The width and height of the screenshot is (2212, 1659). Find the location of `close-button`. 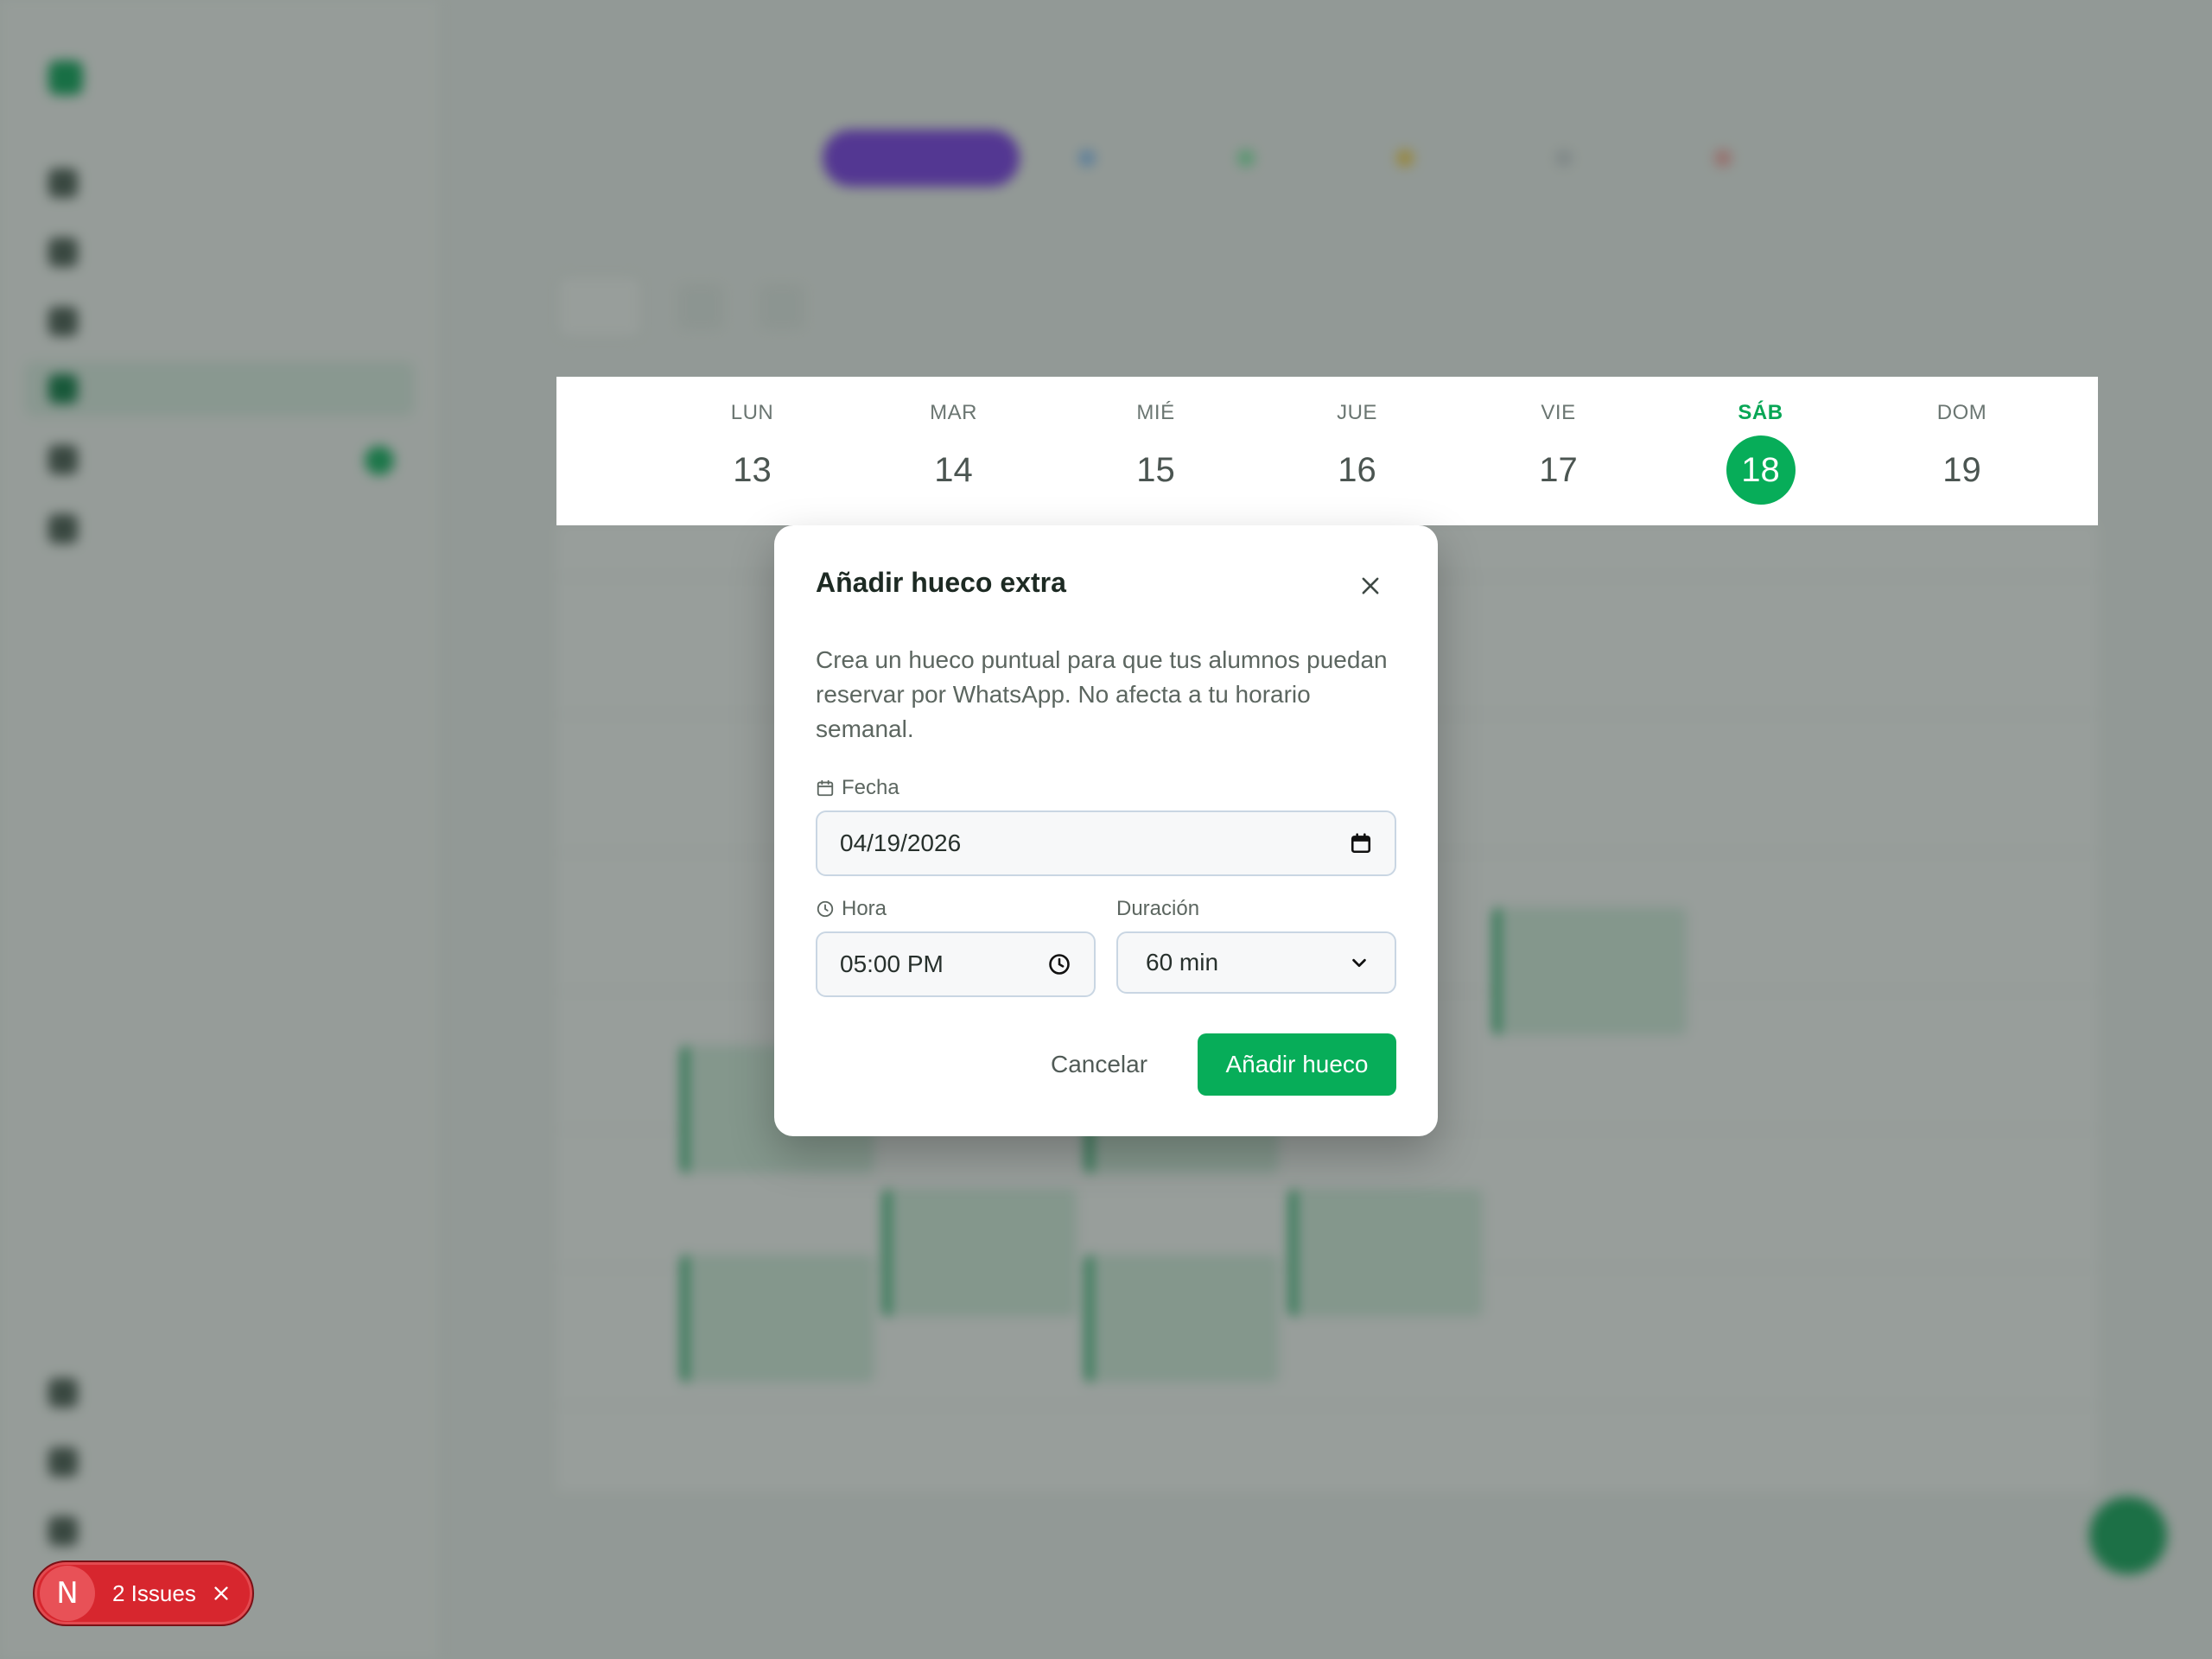

close-button is located at coordinates (1370, 586).